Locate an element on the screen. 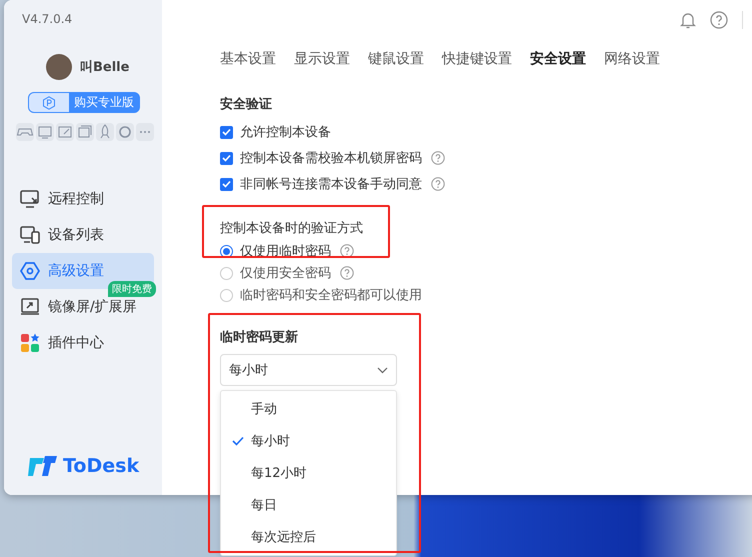 Image resolution: width=752 pixels, height=557 pixels. settings-tab: 安全设置 is located at coordinates (558, 59).